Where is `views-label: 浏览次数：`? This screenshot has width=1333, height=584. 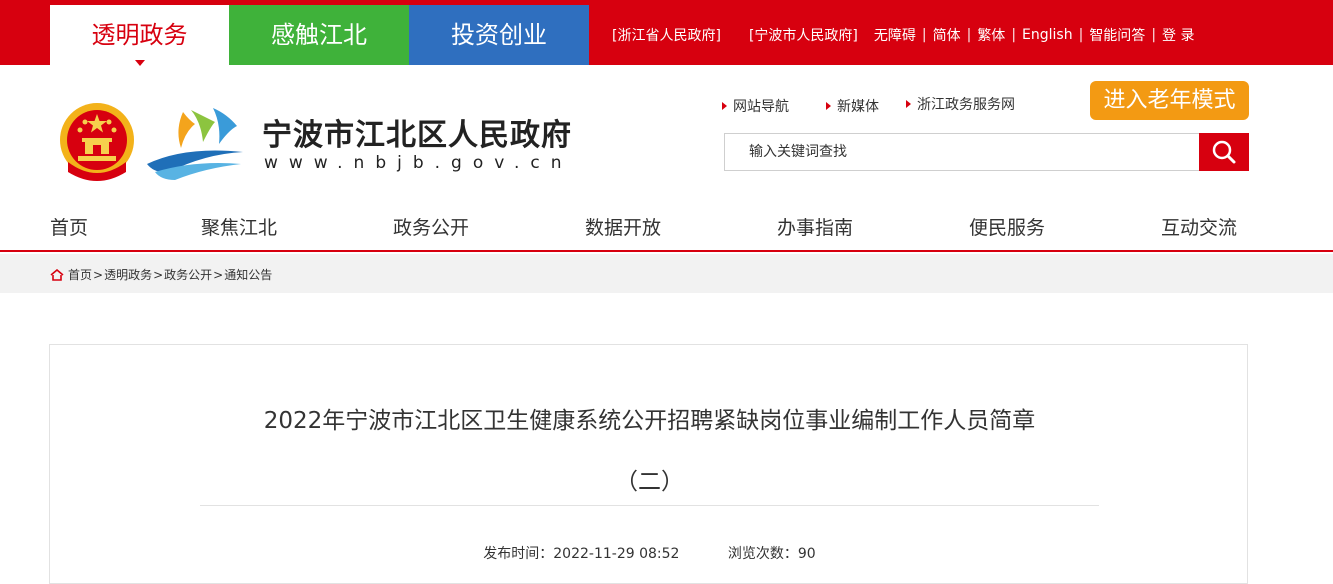
views-label: 浏览次数： is located at coordinates (762, 554).